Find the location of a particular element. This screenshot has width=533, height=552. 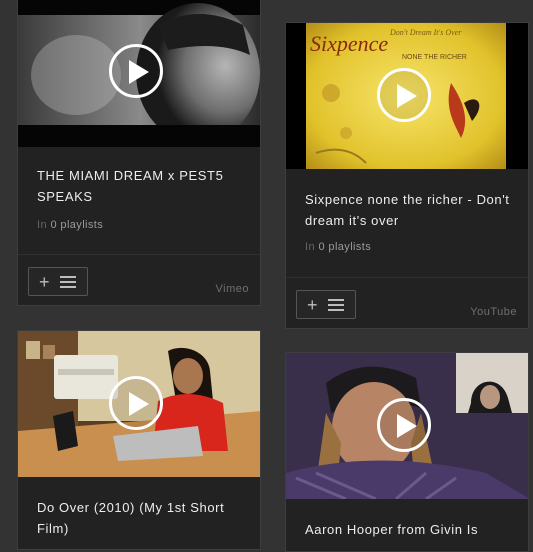

thumbnail-title: Sixpence is located at coordinates (349, 43).